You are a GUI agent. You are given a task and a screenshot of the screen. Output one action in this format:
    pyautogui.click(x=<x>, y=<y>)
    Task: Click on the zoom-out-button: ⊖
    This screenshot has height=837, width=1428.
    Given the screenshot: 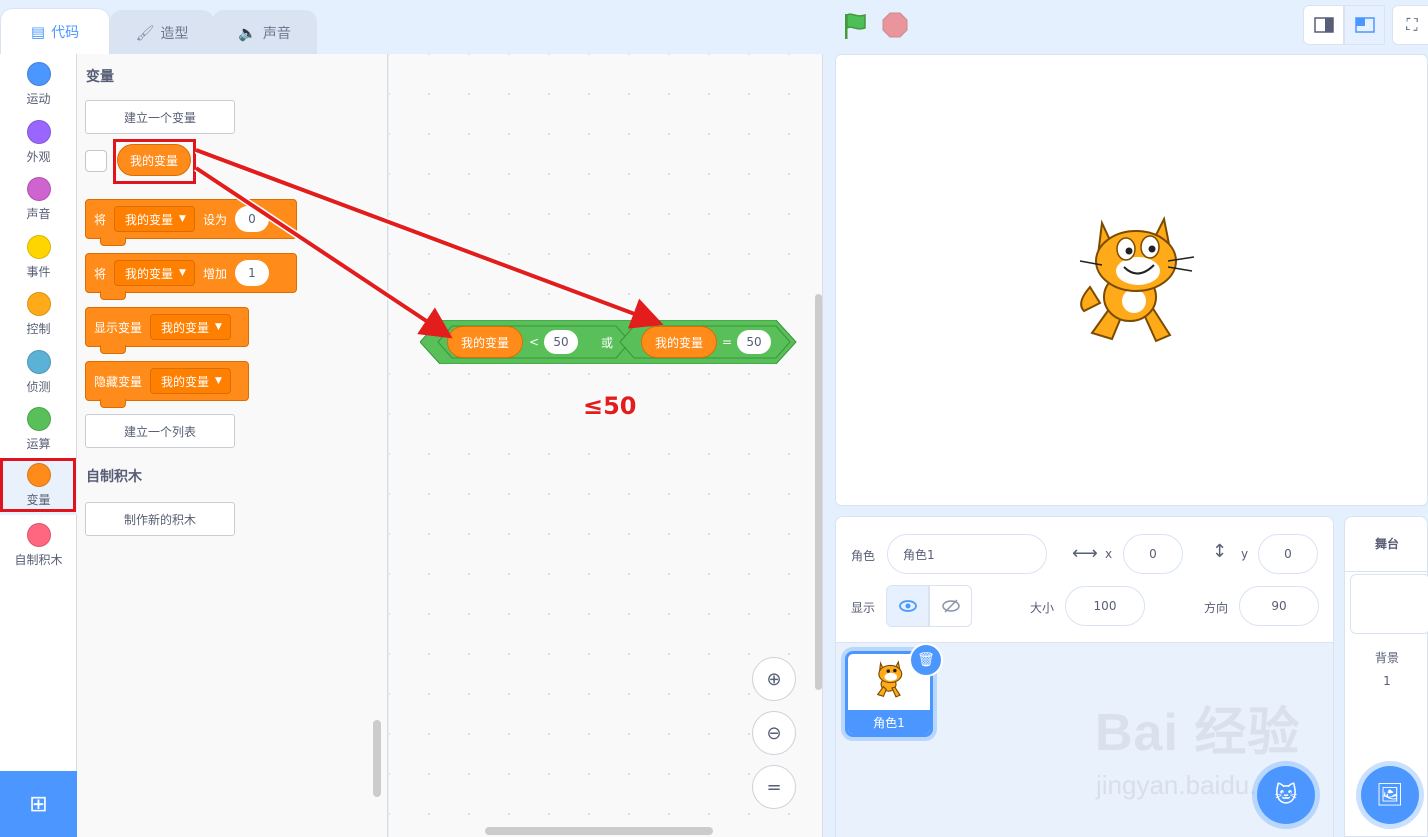 What is the action you would take?
    pyautogui.click(x=774, y=733)
    